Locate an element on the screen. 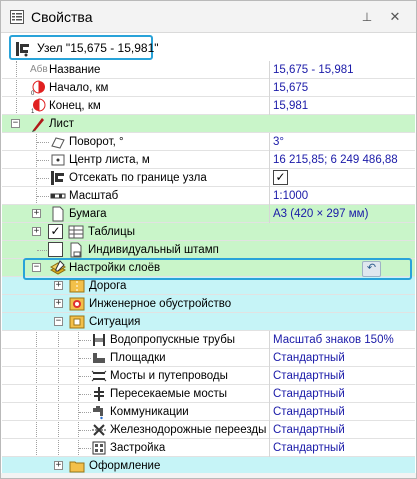  clip-checkbox: ✓ is located at coordinates (280, 177).